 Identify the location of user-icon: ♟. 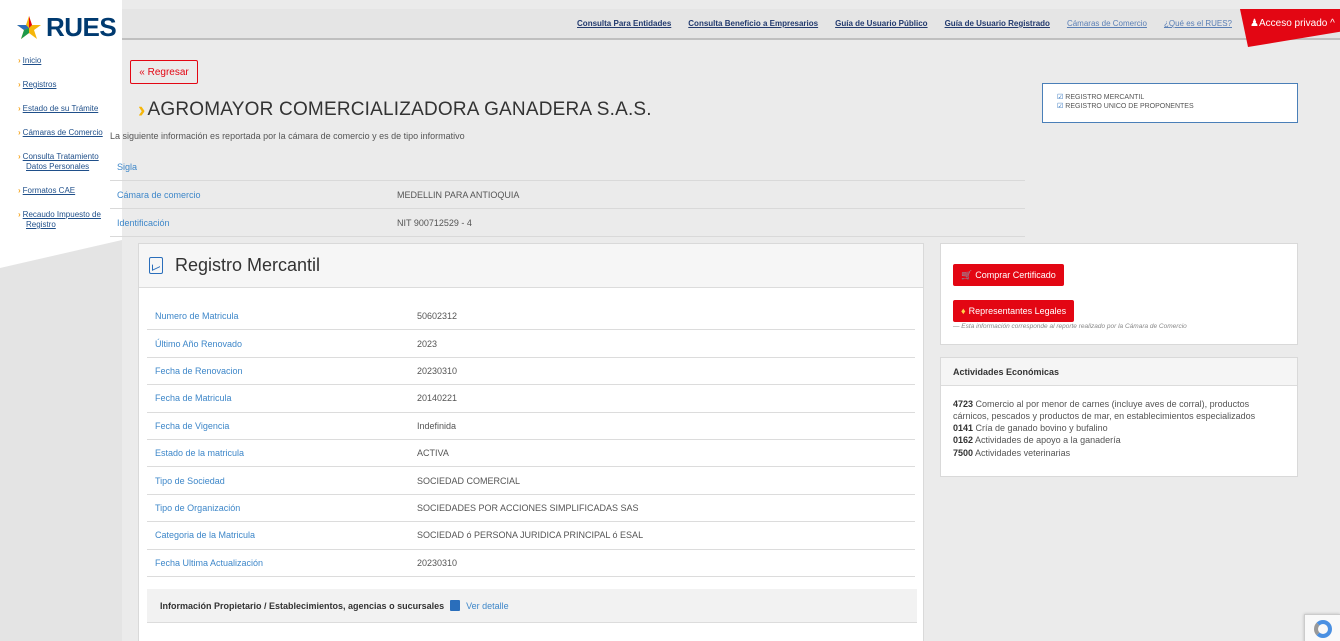
(1254, 23).